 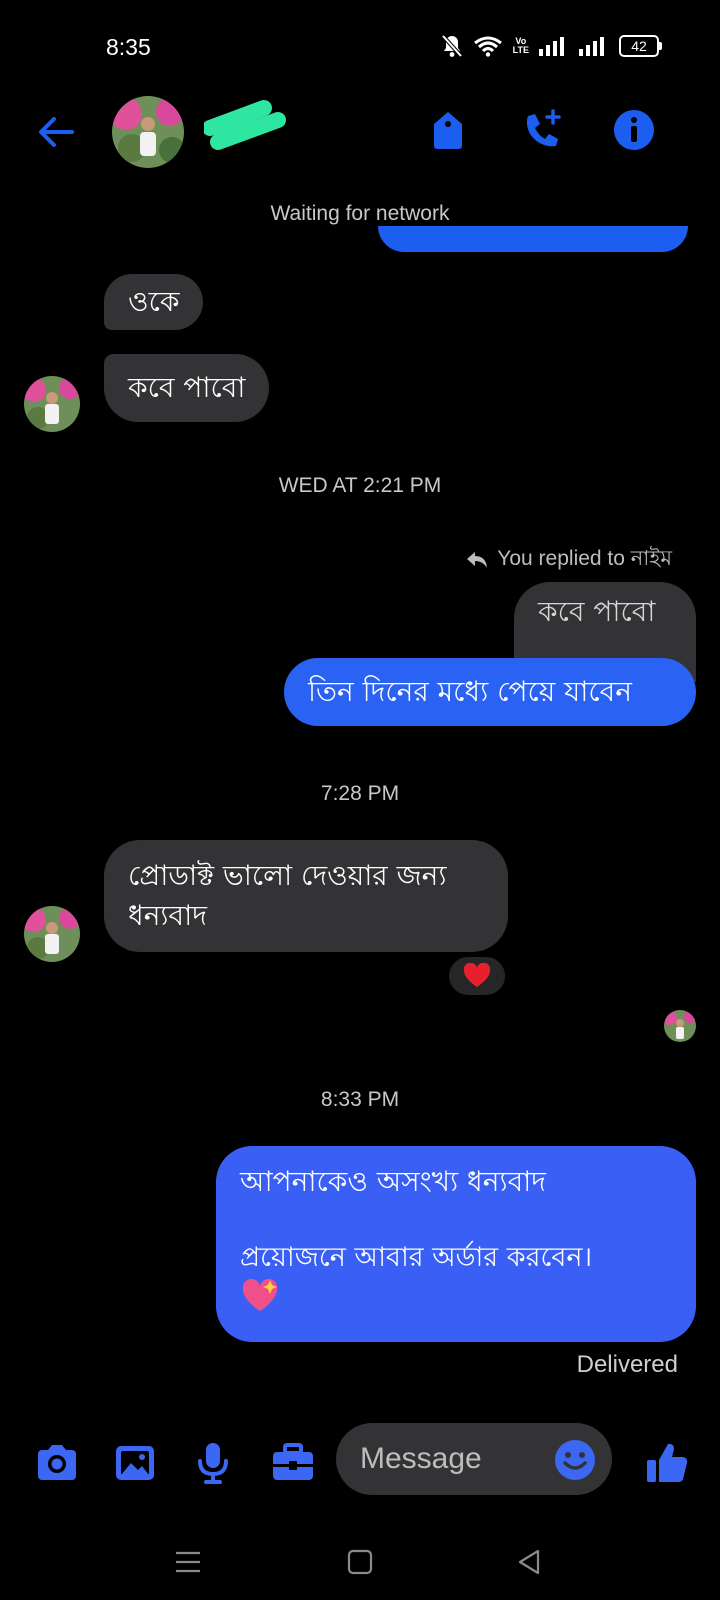 I want to click on status-bar: 8:35 Vo LTE 42, so click(x=360, y=48).